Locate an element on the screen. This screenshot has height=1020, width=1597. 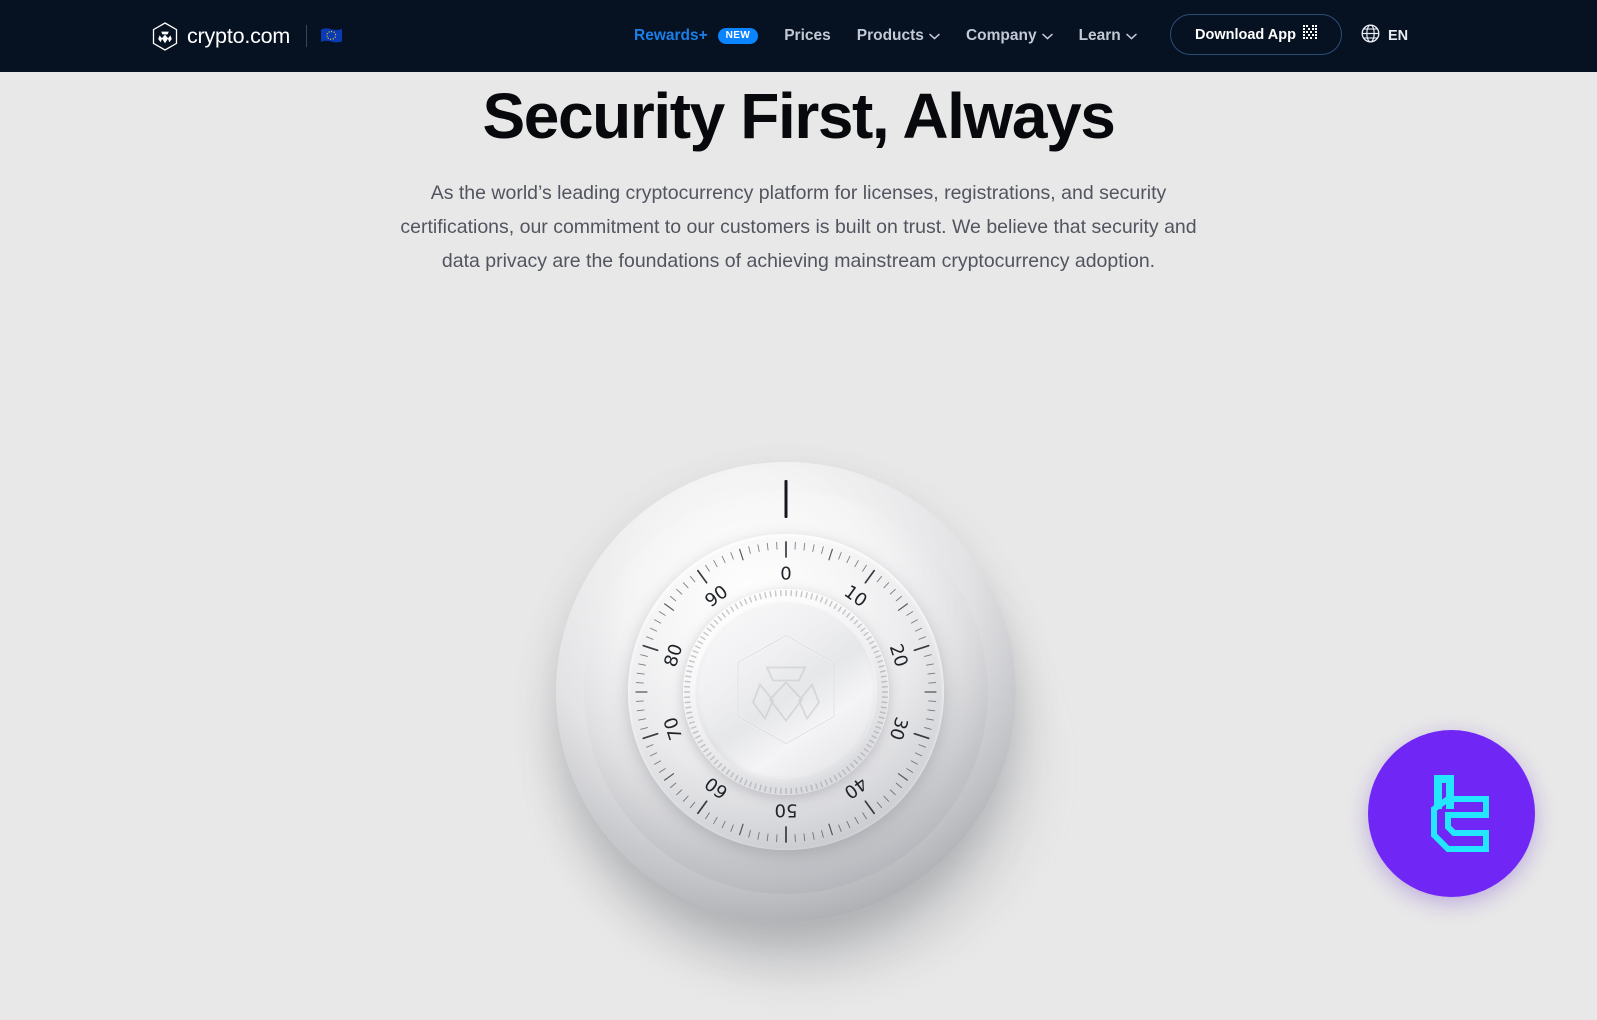
nav-item-products: Products is located at coordinates (898, 36).